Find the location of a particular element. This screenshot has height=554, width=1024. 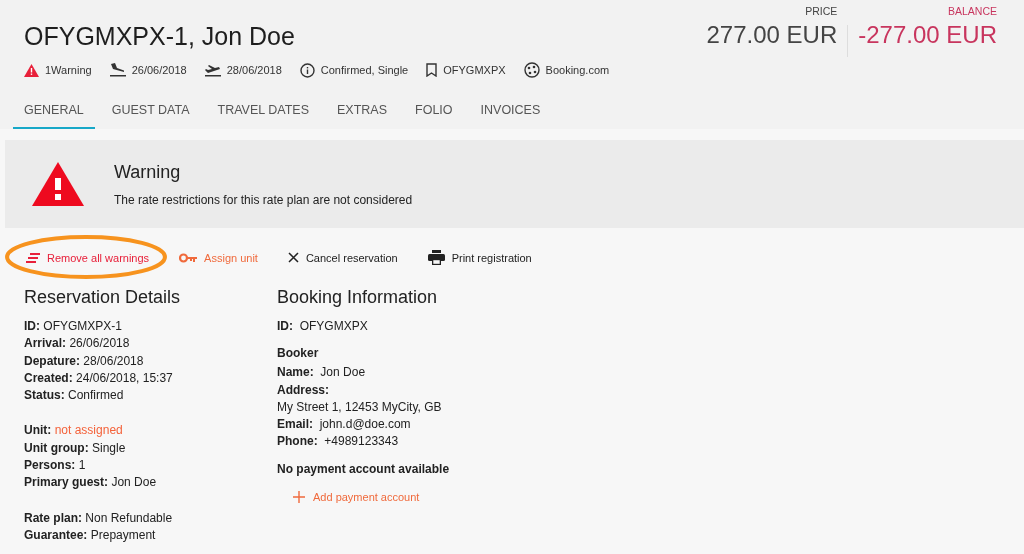

plane-takeoff-icon is located at coordinates (212, 70).